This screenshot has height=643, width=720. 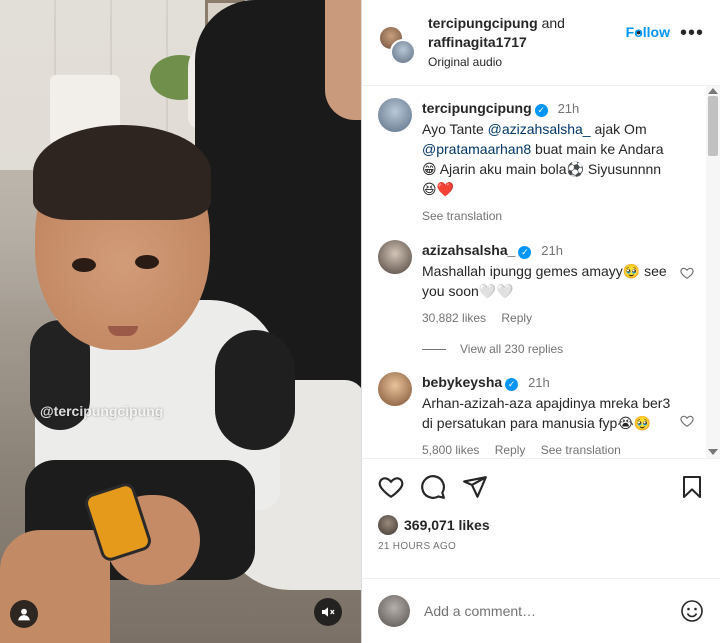 I want to click on mention-link: @azizahsalsha_, so click(x=539, y=129).